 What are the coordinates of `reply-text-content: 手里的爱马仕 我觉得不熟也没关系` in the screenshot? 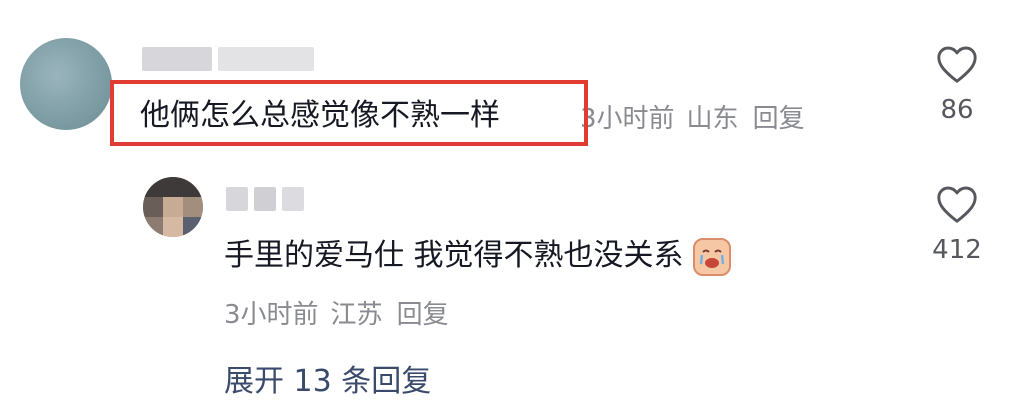 It's located at (454, 255).